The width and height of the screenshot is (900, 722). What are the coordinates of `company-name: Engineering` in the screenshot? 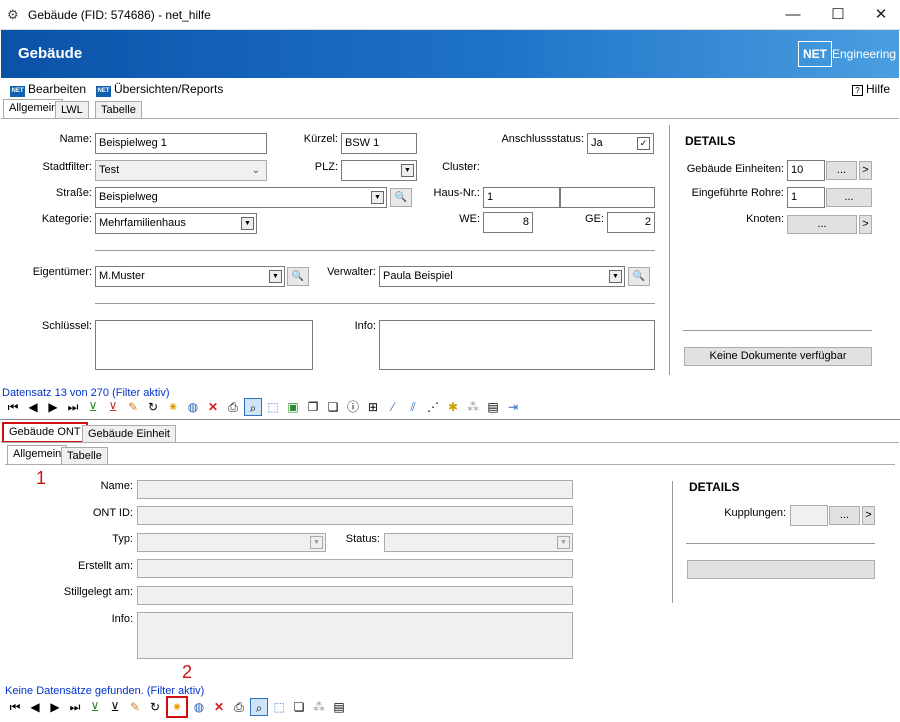 It's located at (864, 54).